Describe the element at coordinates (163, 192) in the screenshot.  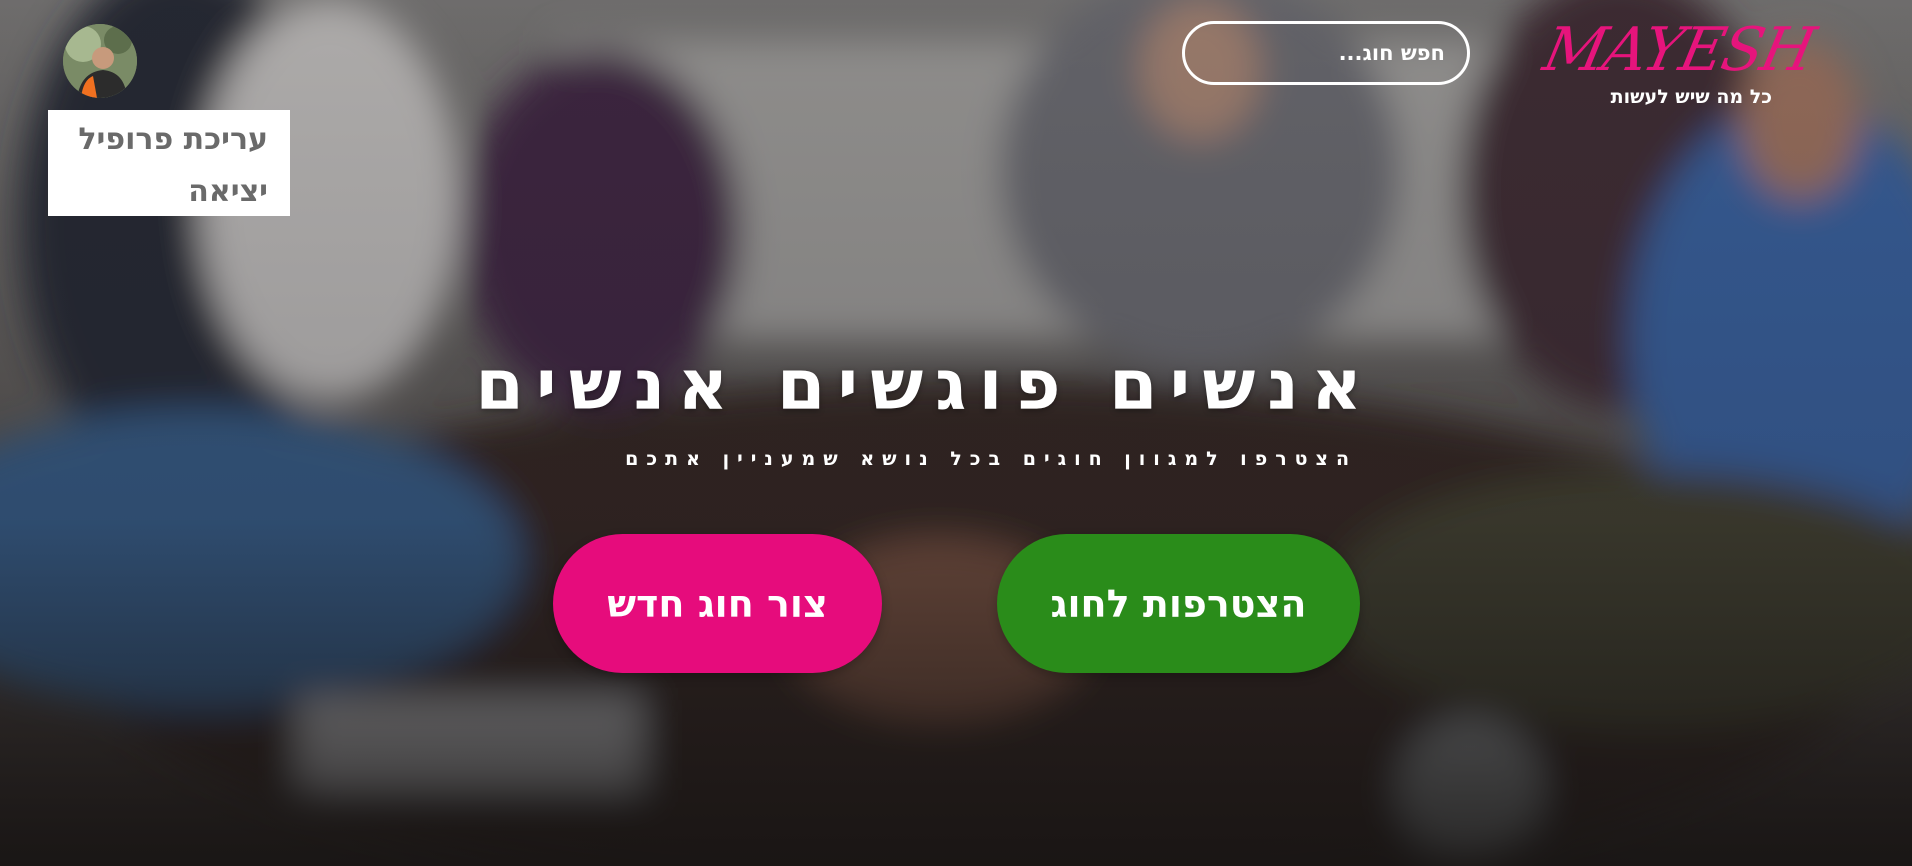
I see `menu-item-logout: יציאה` at that location.